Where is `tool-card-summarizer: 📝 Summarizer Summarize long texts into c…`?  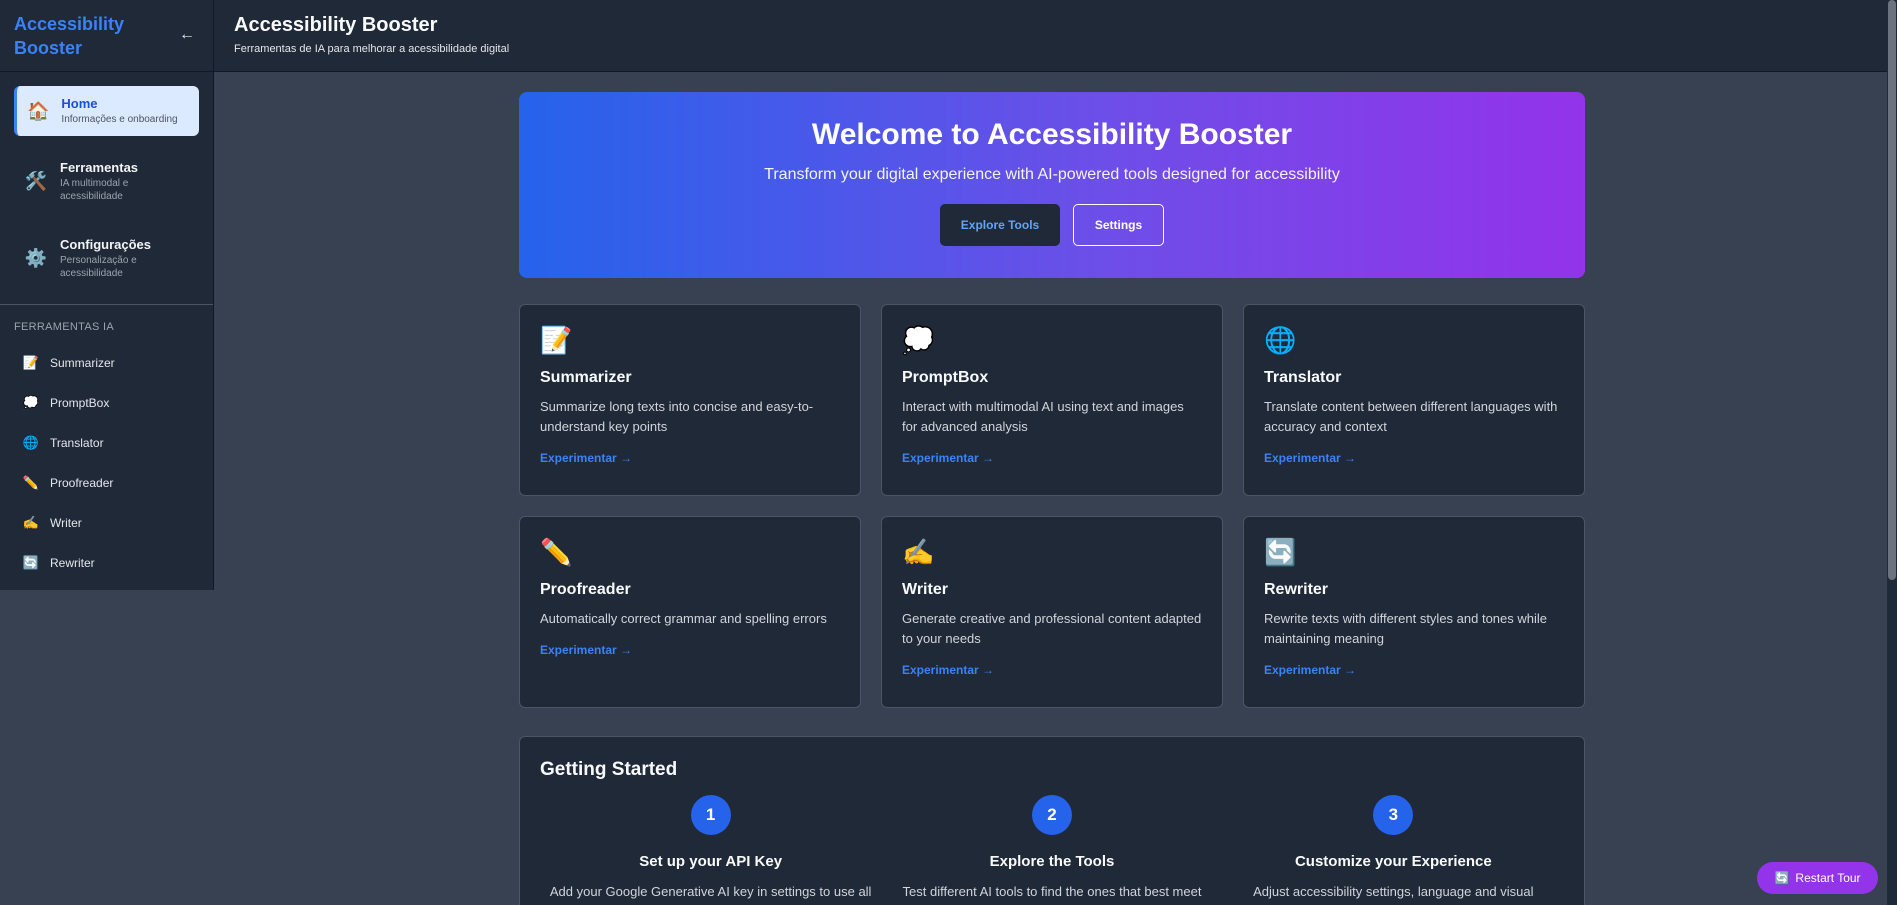
tool-card-summarizer: 📝 Summarizer Summarize long texts into c… is located at coordinates (690, 400).